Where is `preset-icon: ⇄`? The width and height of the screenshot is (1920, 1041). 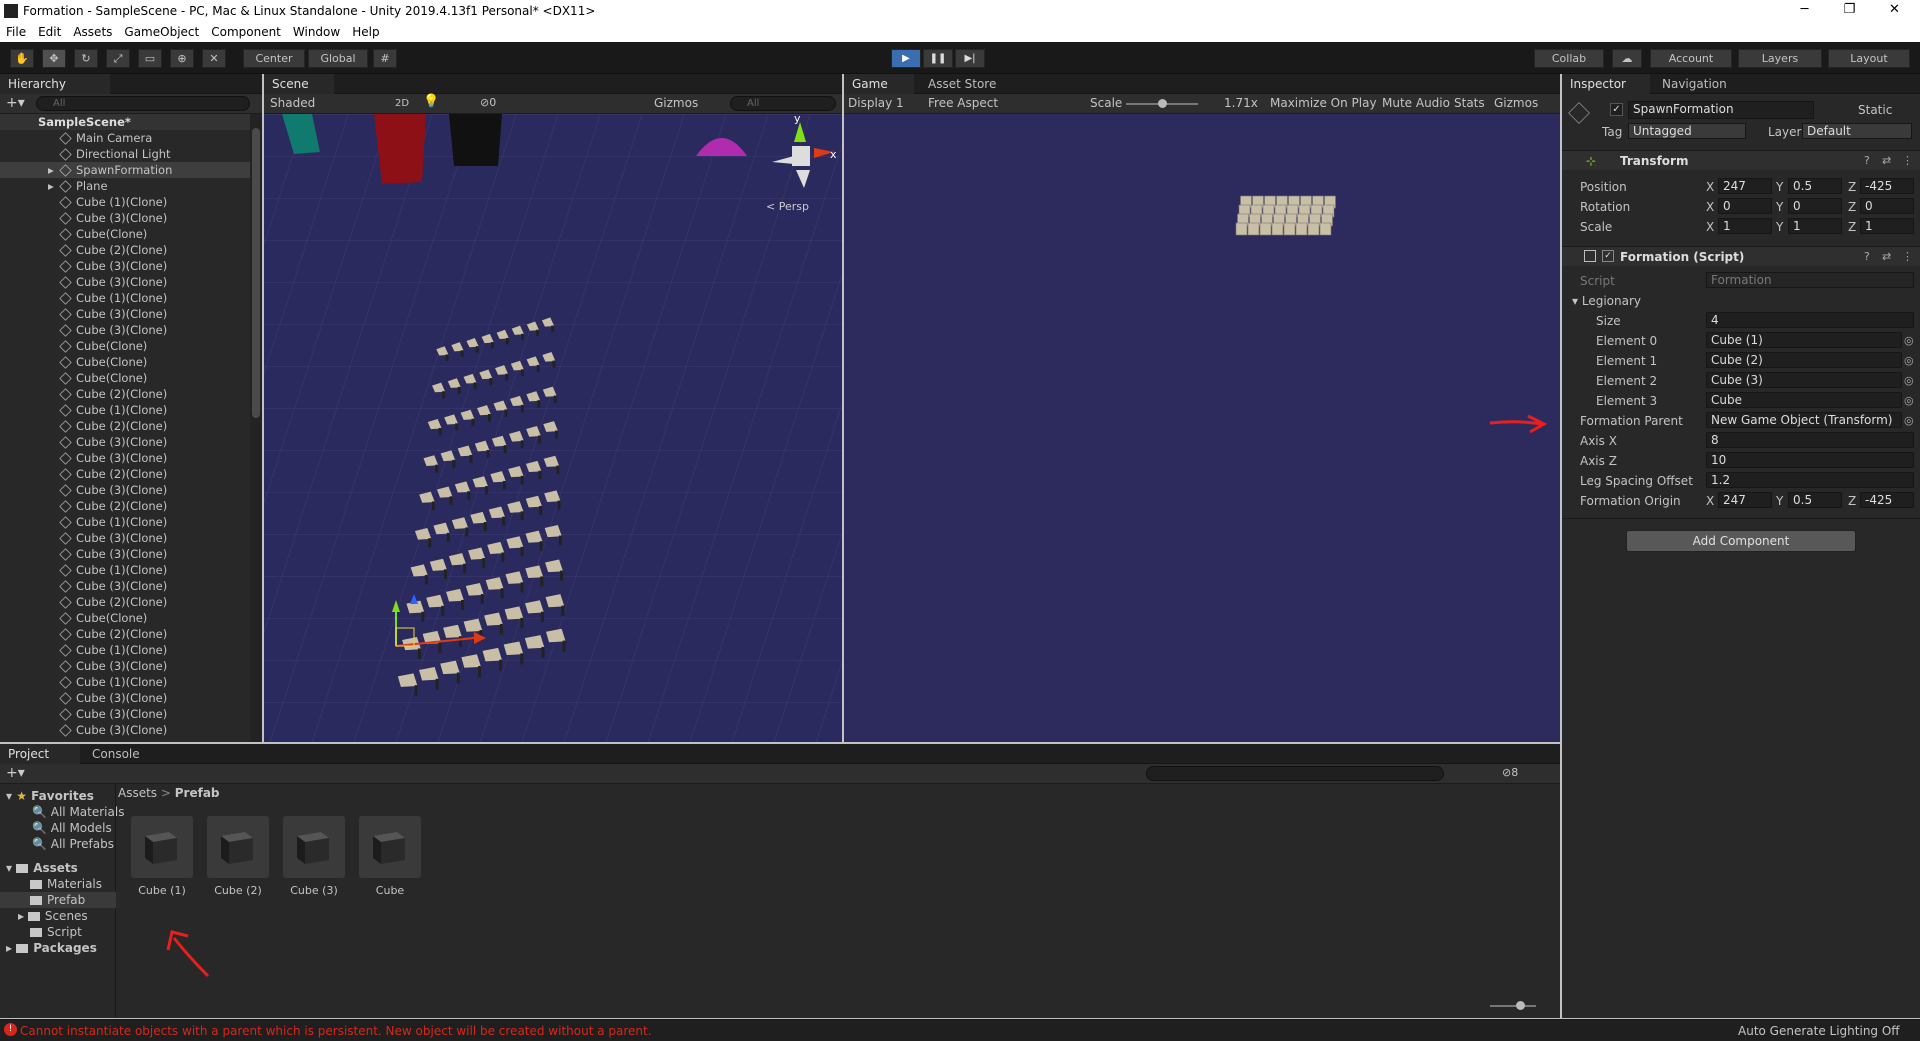 preset-icon: ⇄ is located at coordinates (1886, 160).